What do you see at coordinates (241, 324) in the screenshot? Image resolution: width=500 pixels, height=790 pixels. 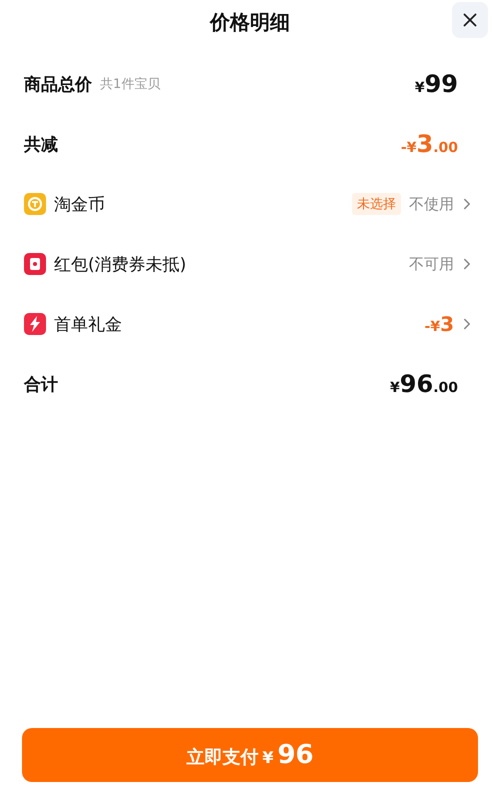 I see `option-row: 首单礼金 -¥3` at bounding box center [241, 324].